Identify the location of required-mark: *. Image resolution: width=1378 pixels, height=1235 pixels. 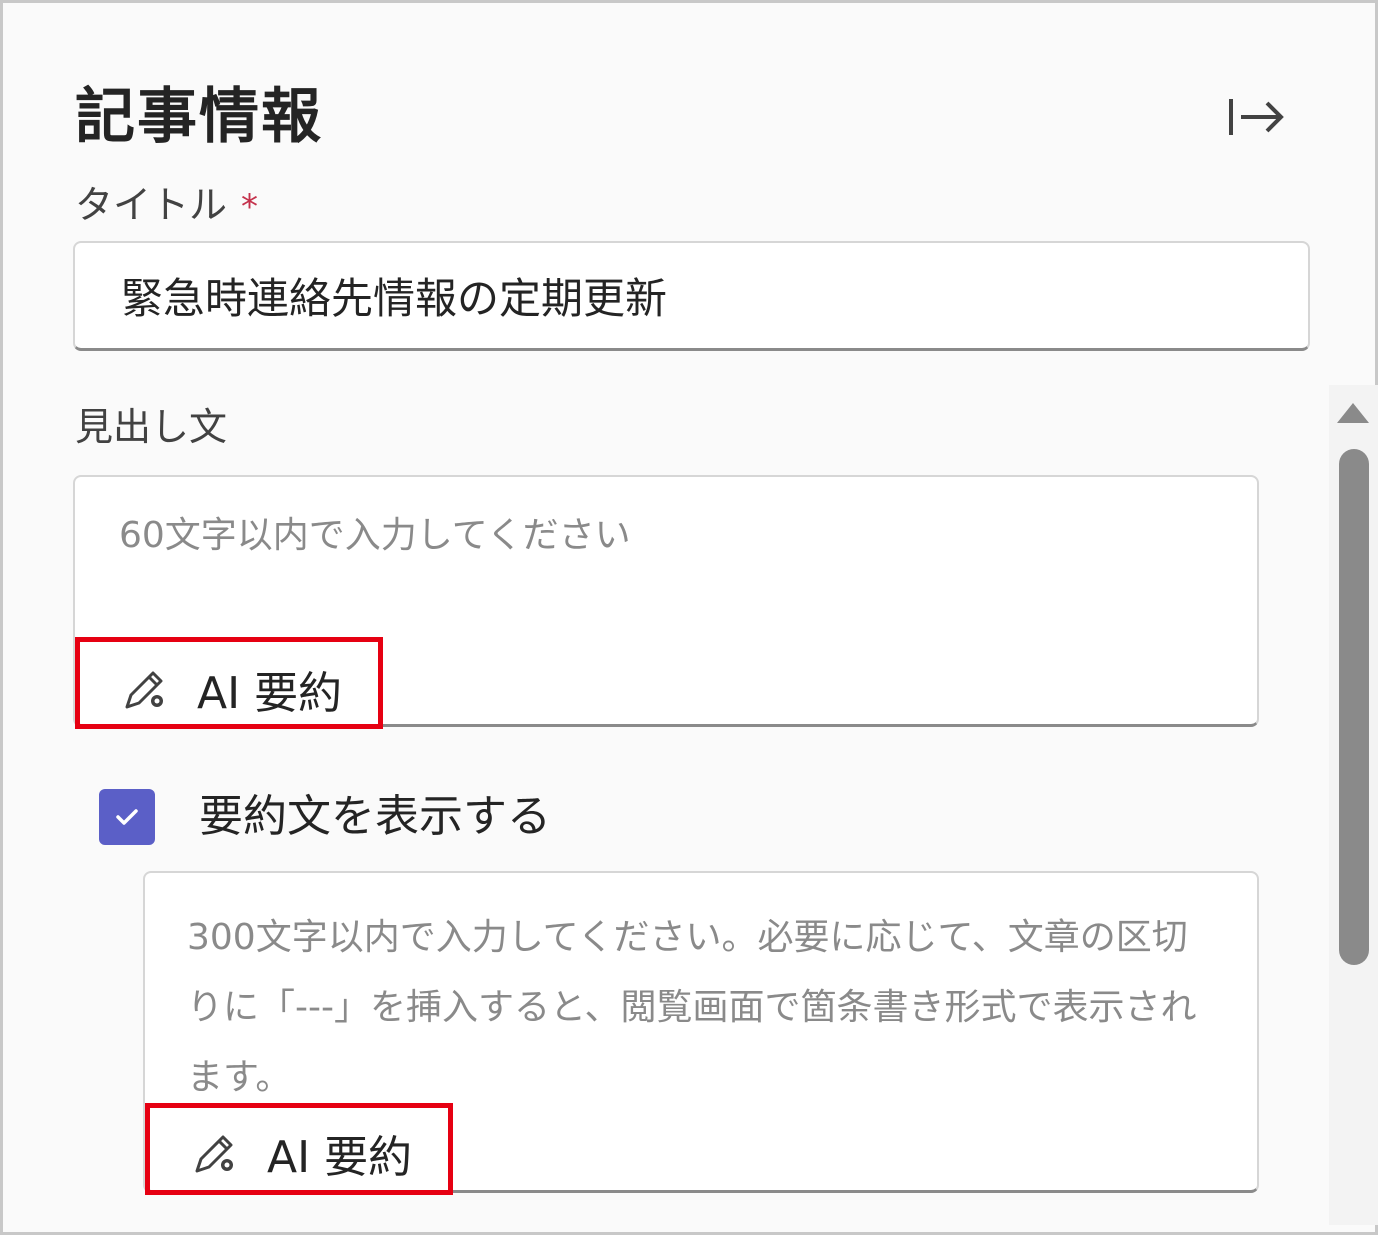
(250, 207).